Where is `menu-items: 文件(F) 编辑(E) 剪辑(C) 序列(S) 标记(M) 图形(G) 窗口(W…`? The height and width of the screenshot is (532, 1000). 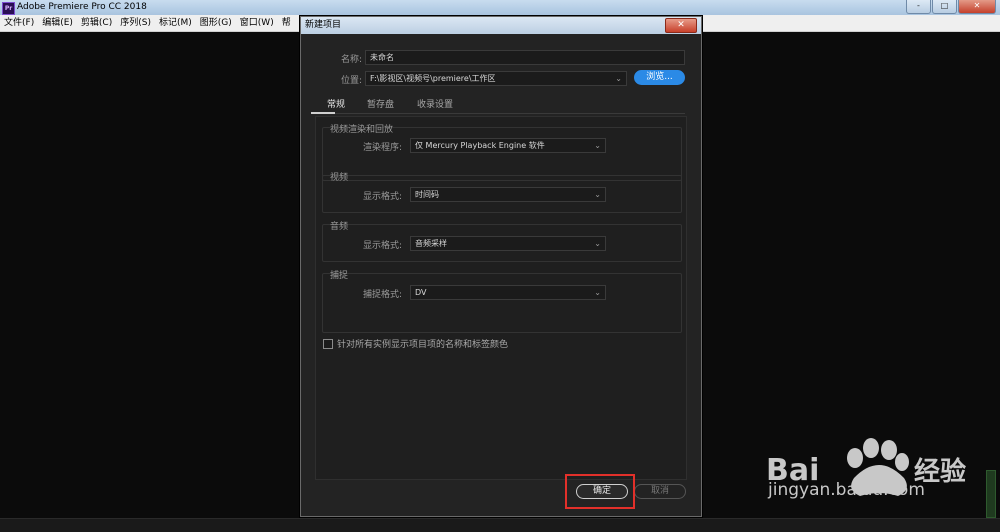 menu-items: 文件(F) 编辑(E) 剪辑(C) 序列(S) 标记(M) 图形(G) 窗口(W… is located at coordinates (147, 23).